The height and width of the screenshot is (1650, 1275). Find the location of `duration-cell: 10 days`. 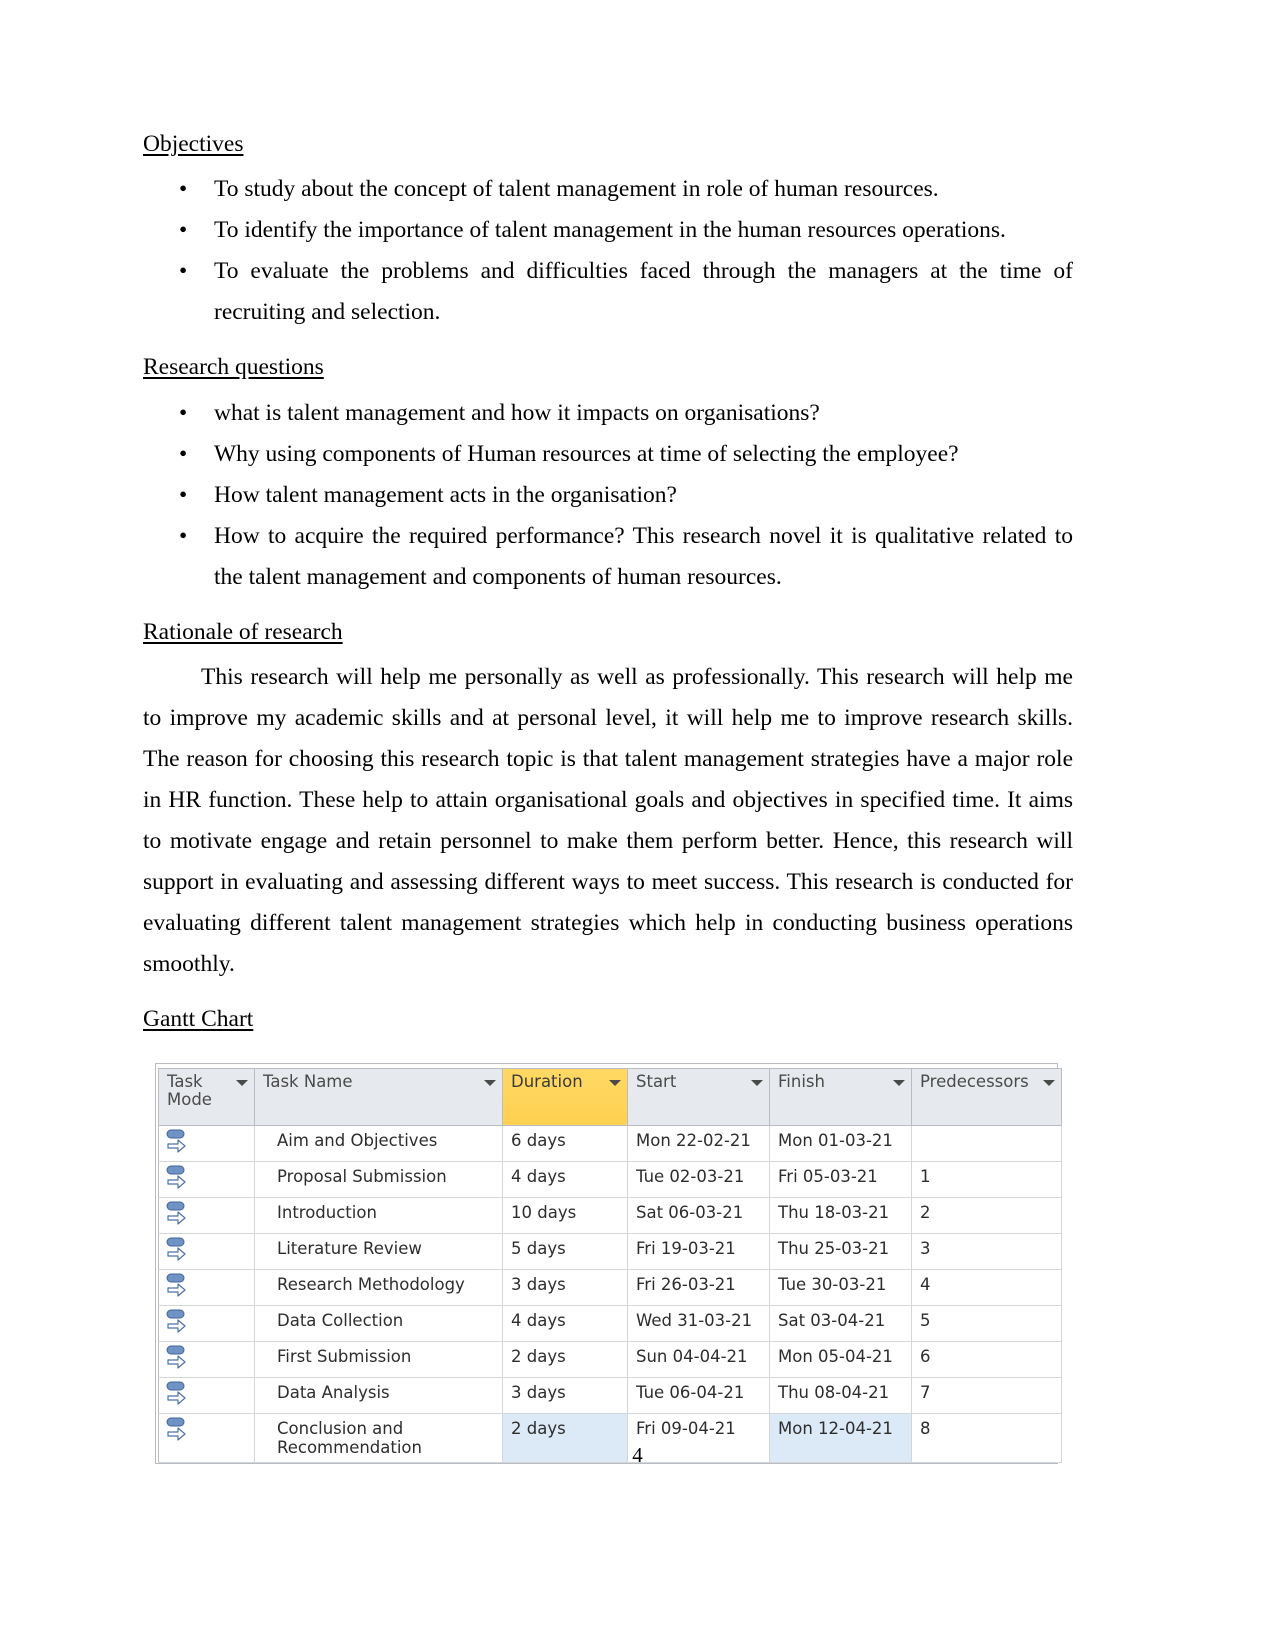

duration-cell: 10 days is located at coordinates (565, 1215).